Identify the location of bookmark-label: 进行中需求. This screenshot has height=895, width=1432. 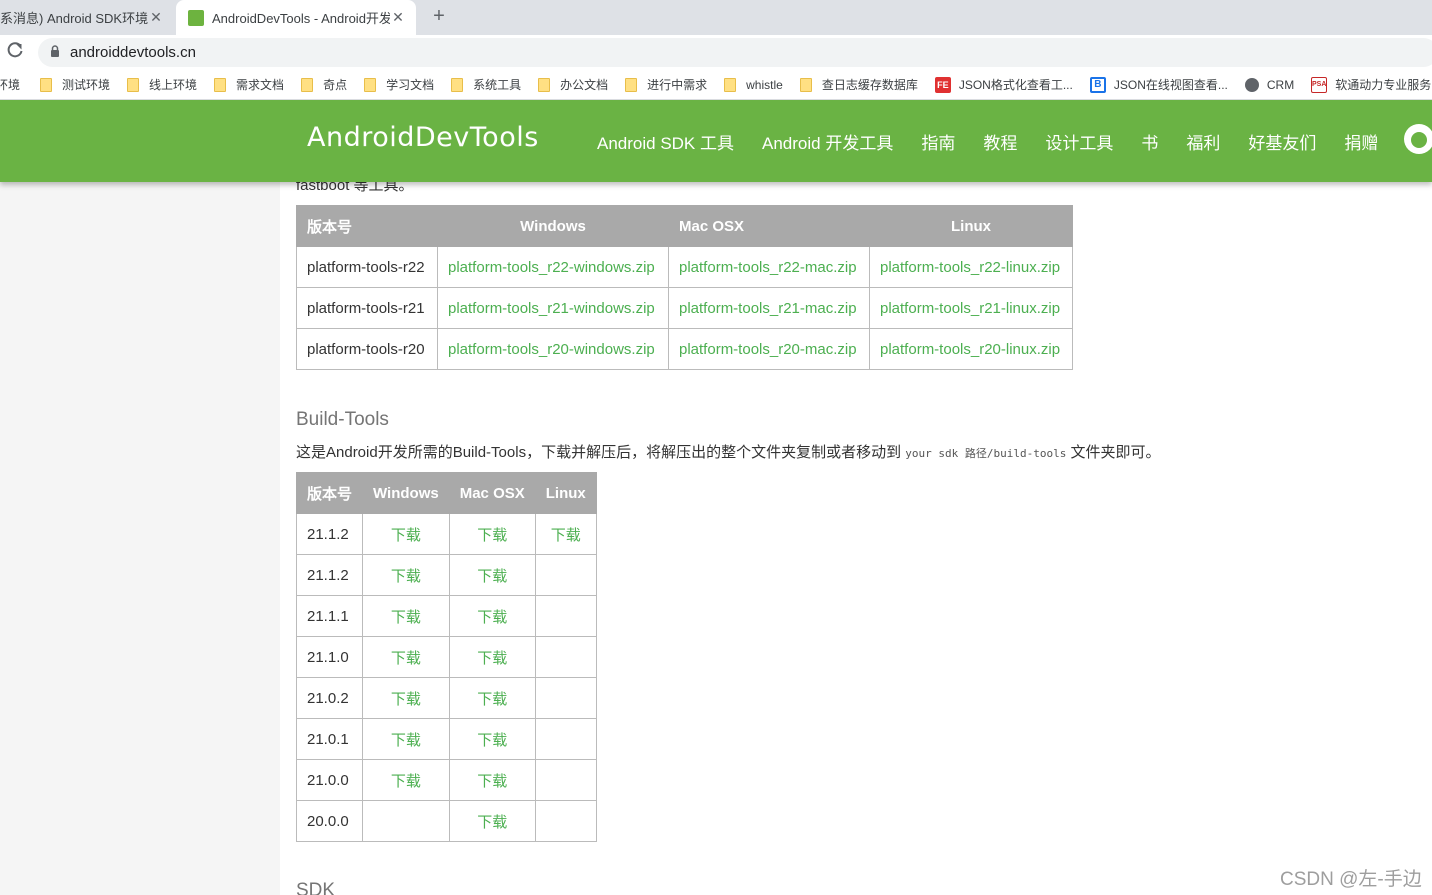
(677, 85).